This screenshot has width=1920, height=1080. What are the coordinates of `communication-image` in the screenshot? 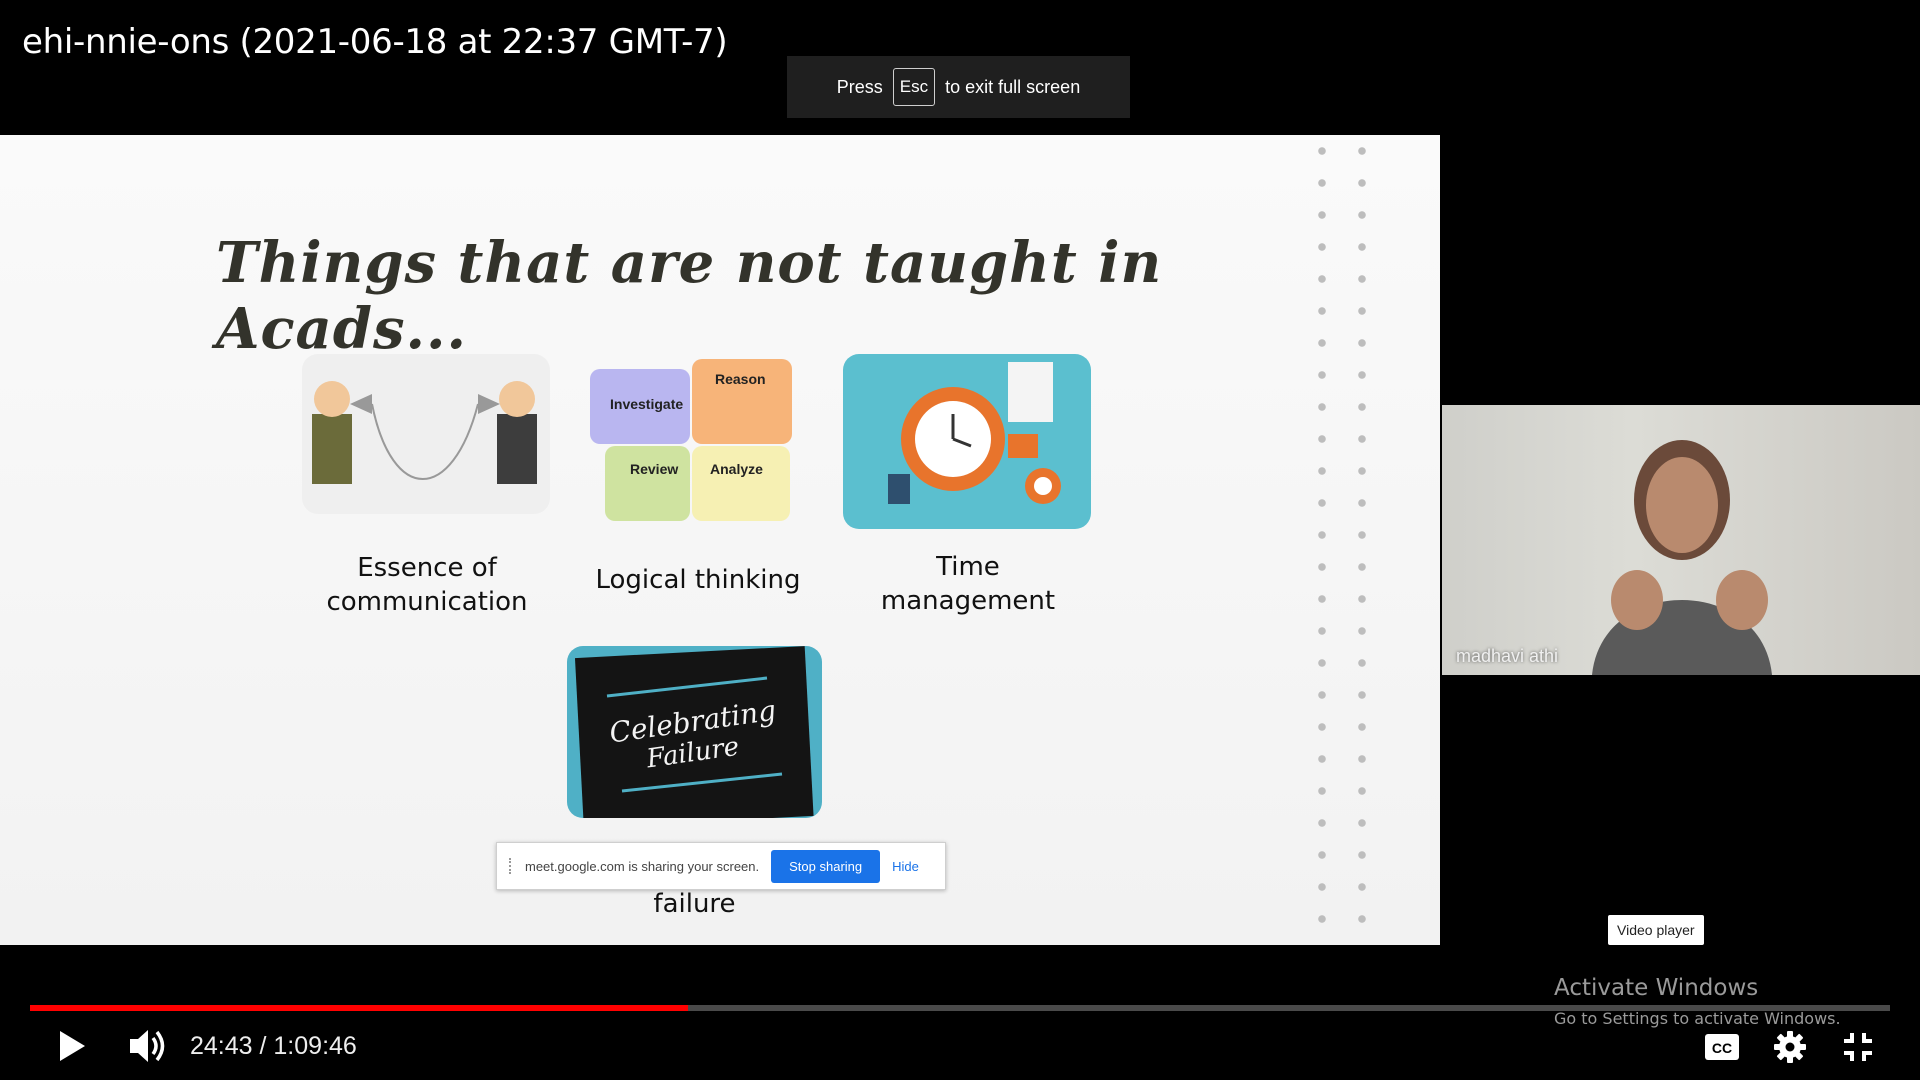 It's located at (426, 434).